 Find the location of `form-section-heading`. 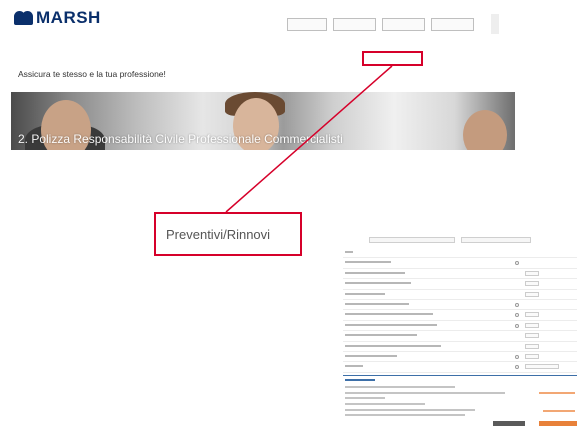

form-section-heading is located at coordinates (360, 380).